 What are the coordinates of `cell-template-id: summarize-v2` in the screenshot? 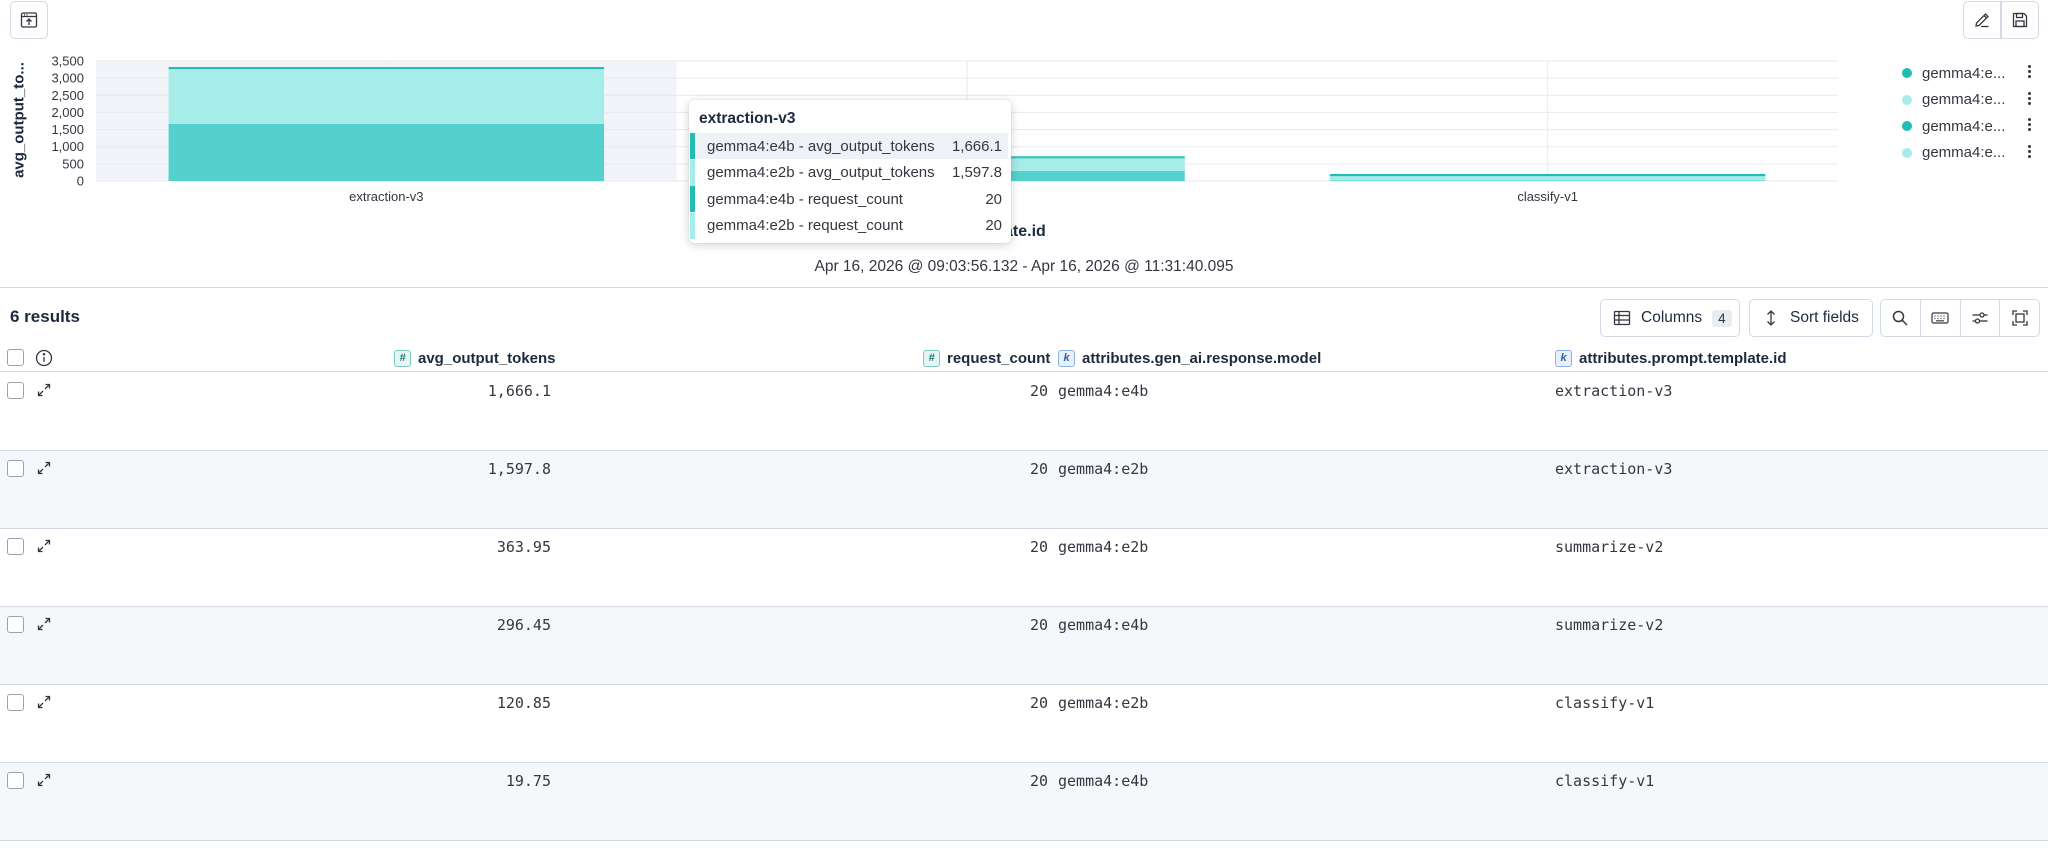 It's located at (1609, 547).